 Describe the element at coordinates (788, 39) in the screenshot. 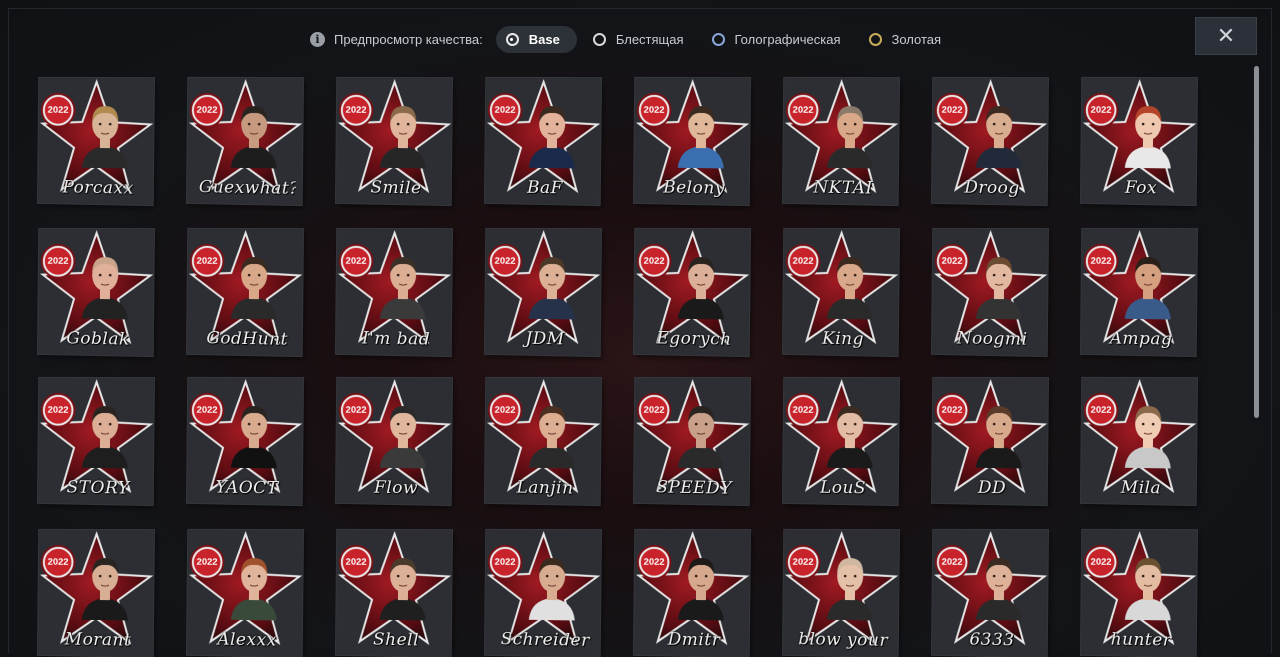

I see `quality-option-label: Голографическая` at that location.